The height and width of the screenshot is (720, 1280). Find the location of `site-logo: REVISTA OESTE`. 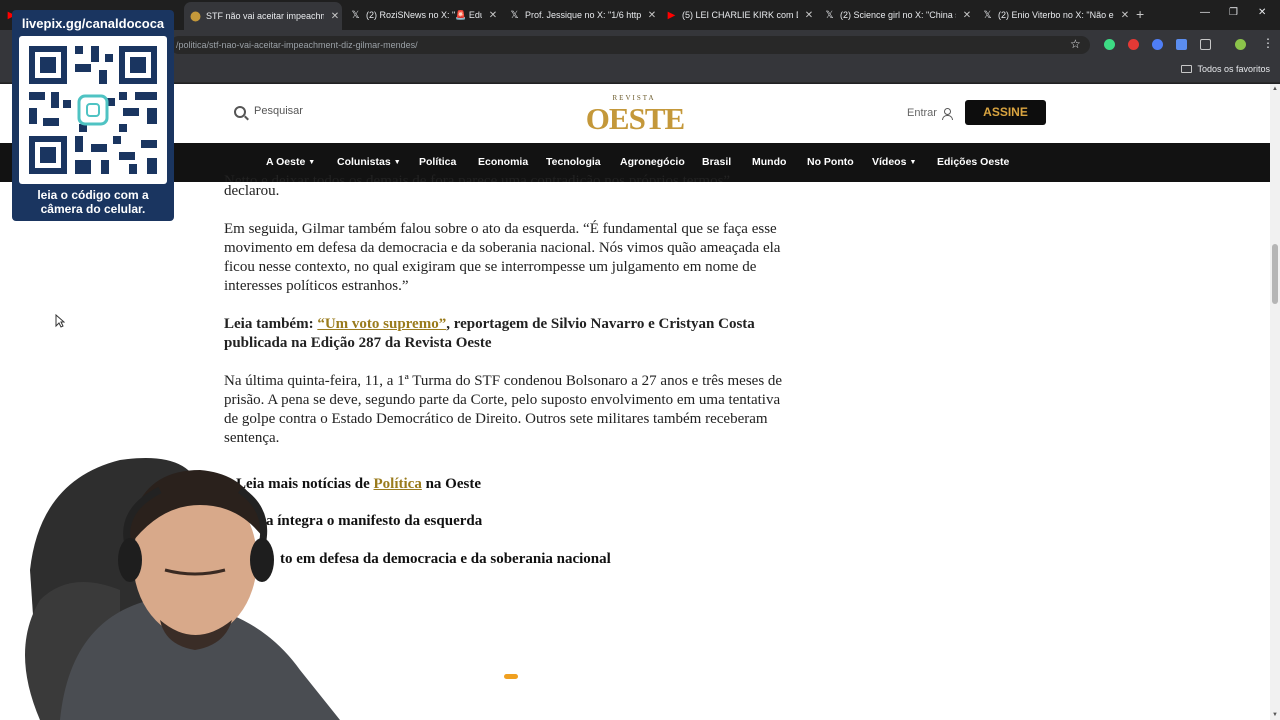

site-logo: REVISTA OESTE is located at coordinates (635, 115).